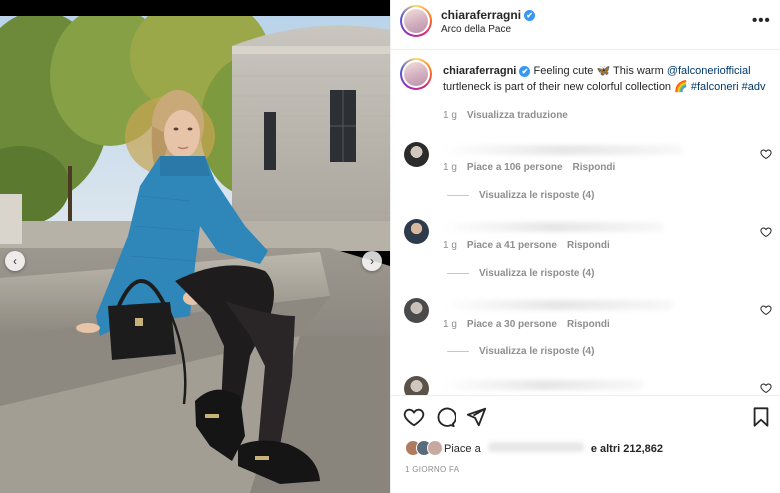  Describe the element at coordinates (585, 25) in the screenshot. I see `post-header: chiaraferragni ✔ Arco della Pace •••` at that location.